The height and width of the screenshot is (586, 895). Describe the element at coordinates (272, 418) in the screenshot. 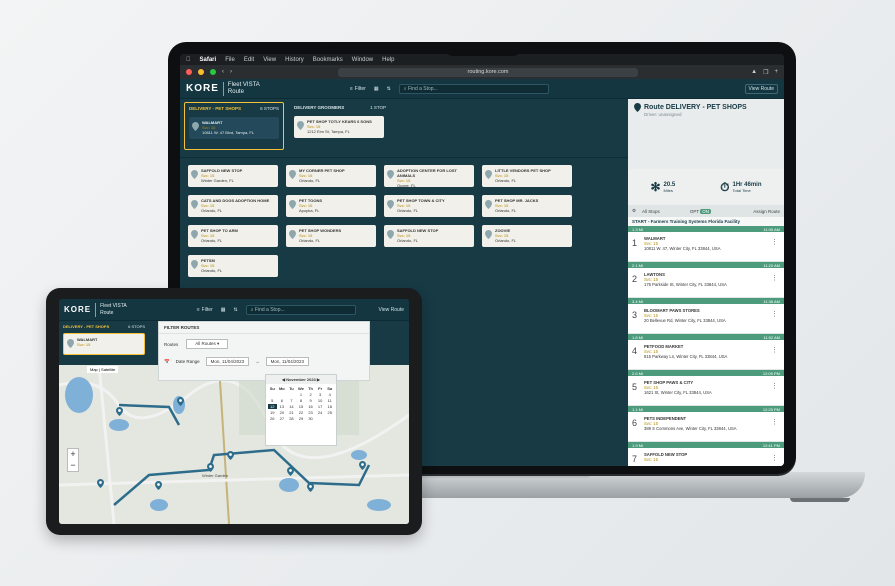

I see `calendar-day: 26` at that location.